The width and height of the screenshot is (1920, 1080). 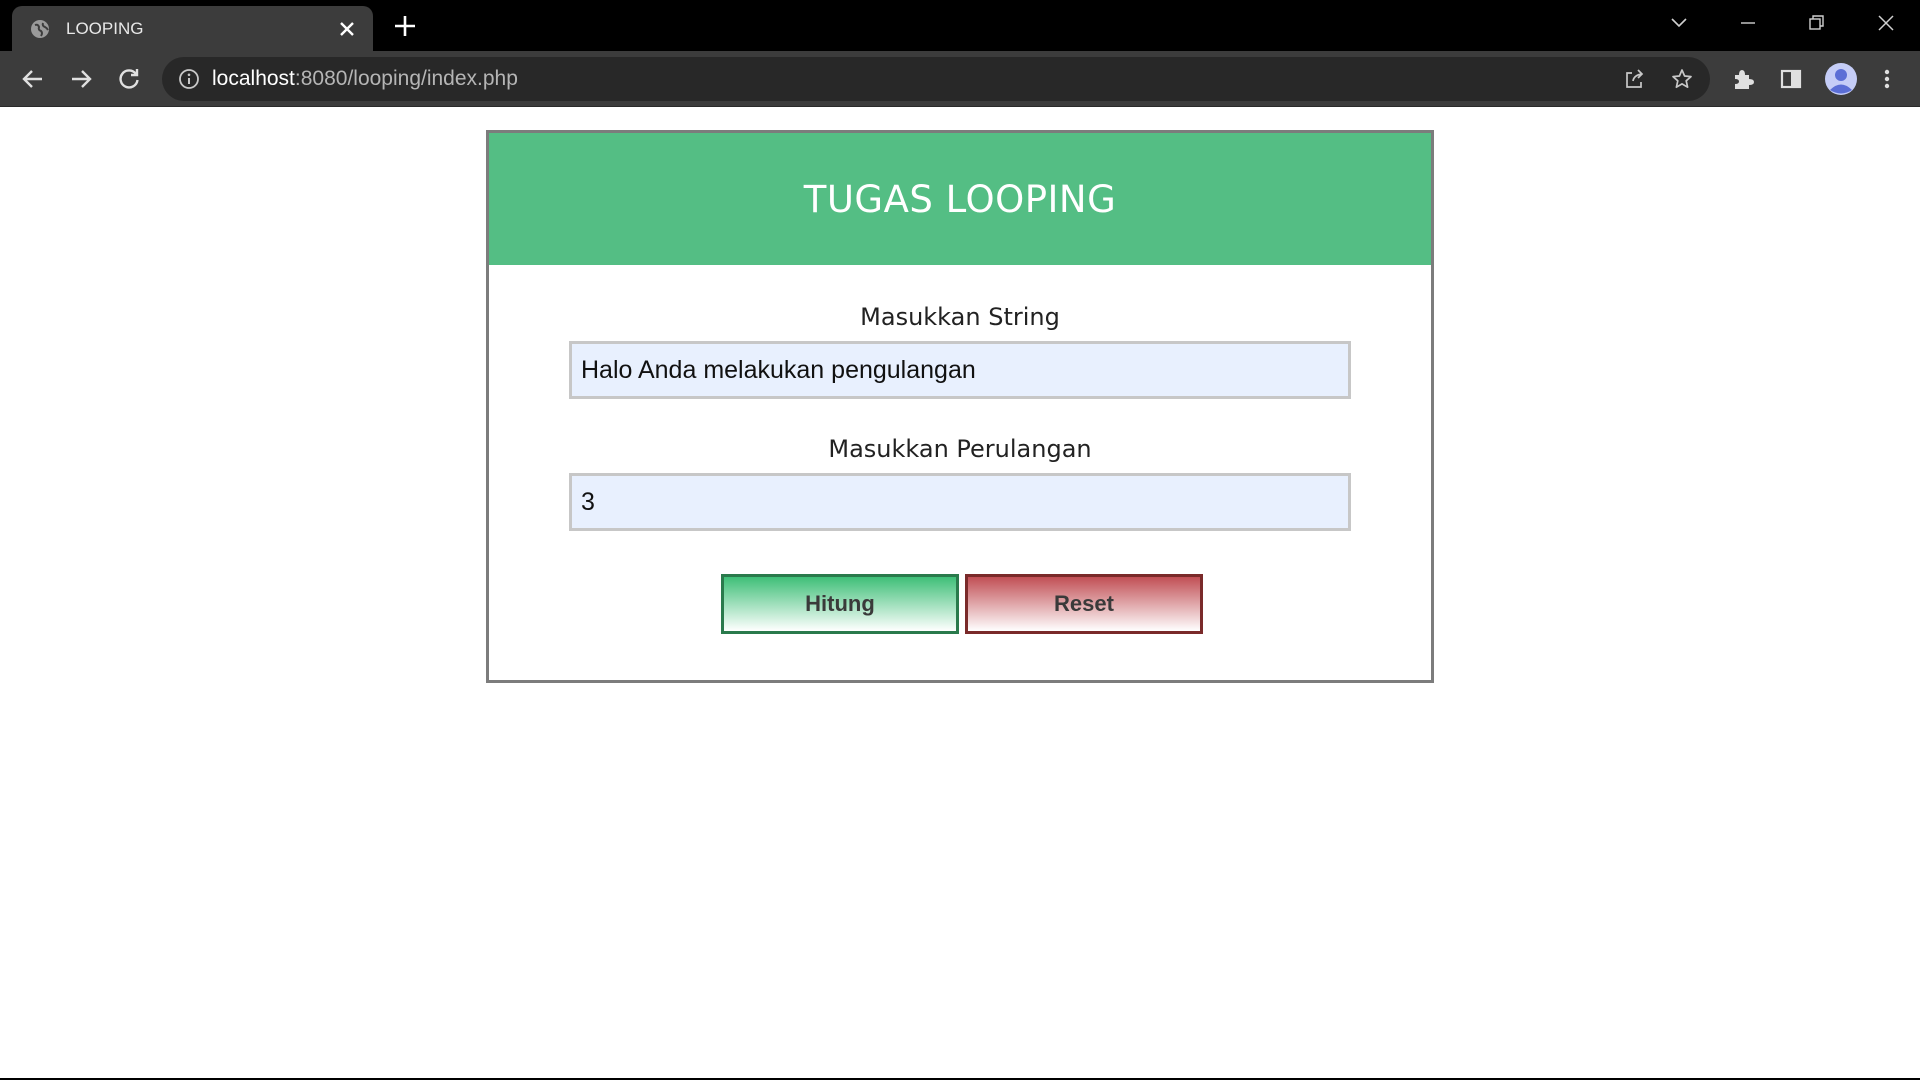 I want to click on loop-count-input, so click(x=960, y=502).